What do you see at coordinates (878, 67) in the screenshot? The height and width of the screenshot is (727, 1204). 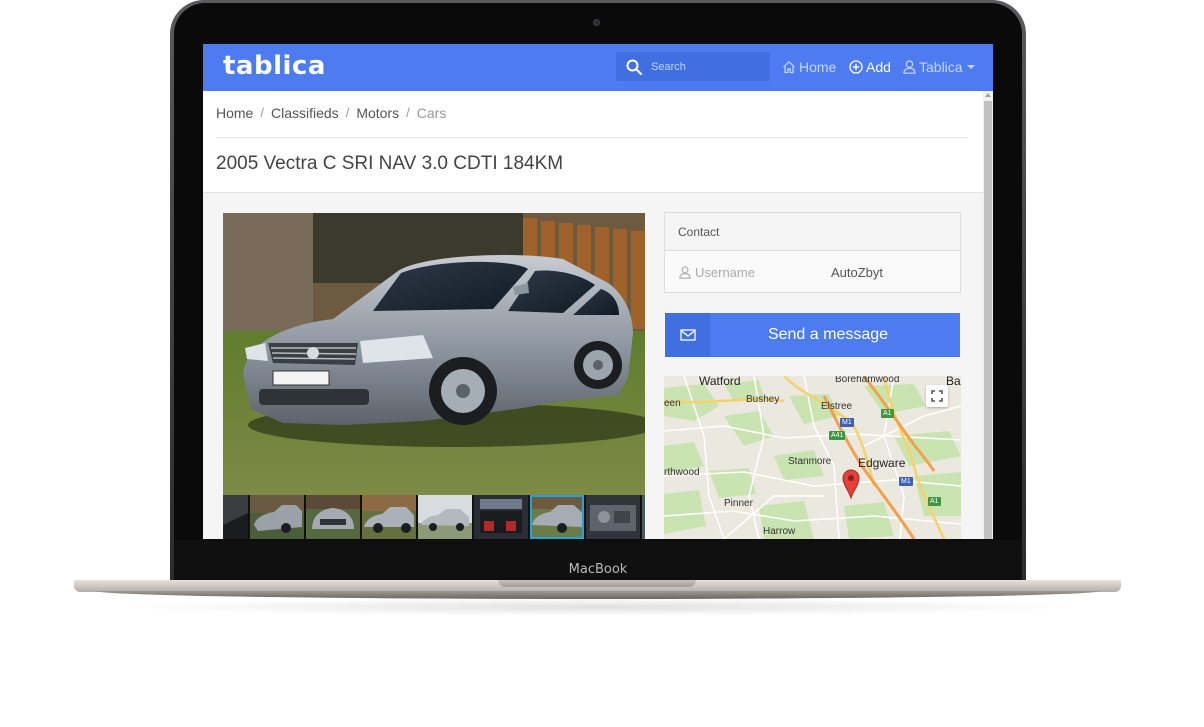 I see `nav-add-label: Add` at bounding box center [878, 67].